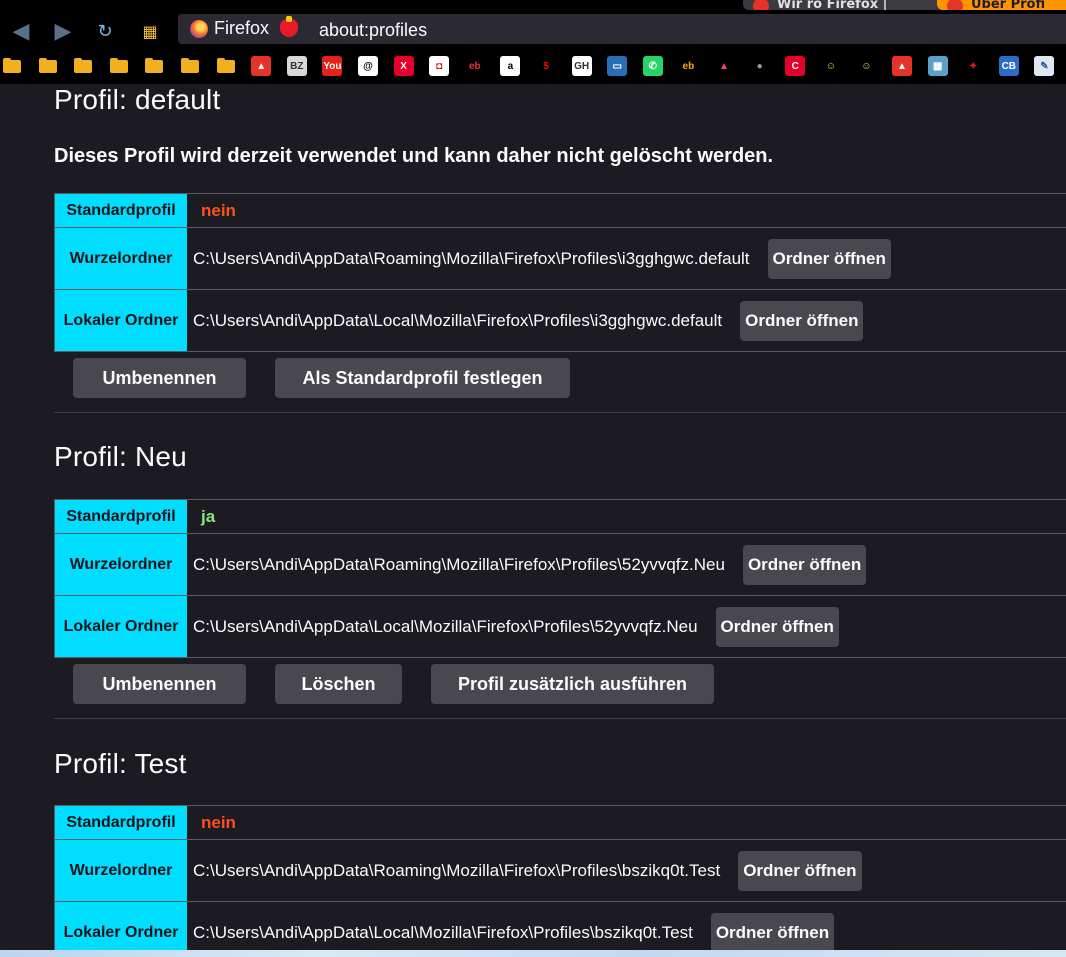 The width and height of the screenshot is (1066, 957). What do you see at coordinates (137, 99) in the screenshot?
I see `profile-title: Profil: default` at bounding box center [137, 99].